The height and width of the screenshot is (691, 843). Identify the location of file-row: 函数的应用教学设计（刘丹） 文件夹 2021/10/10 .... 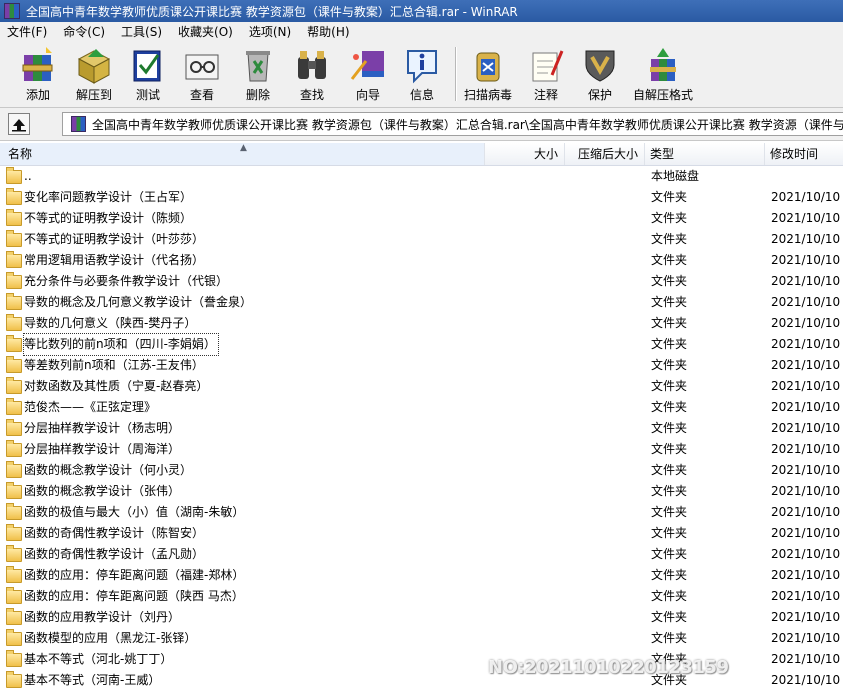
(421, 617).